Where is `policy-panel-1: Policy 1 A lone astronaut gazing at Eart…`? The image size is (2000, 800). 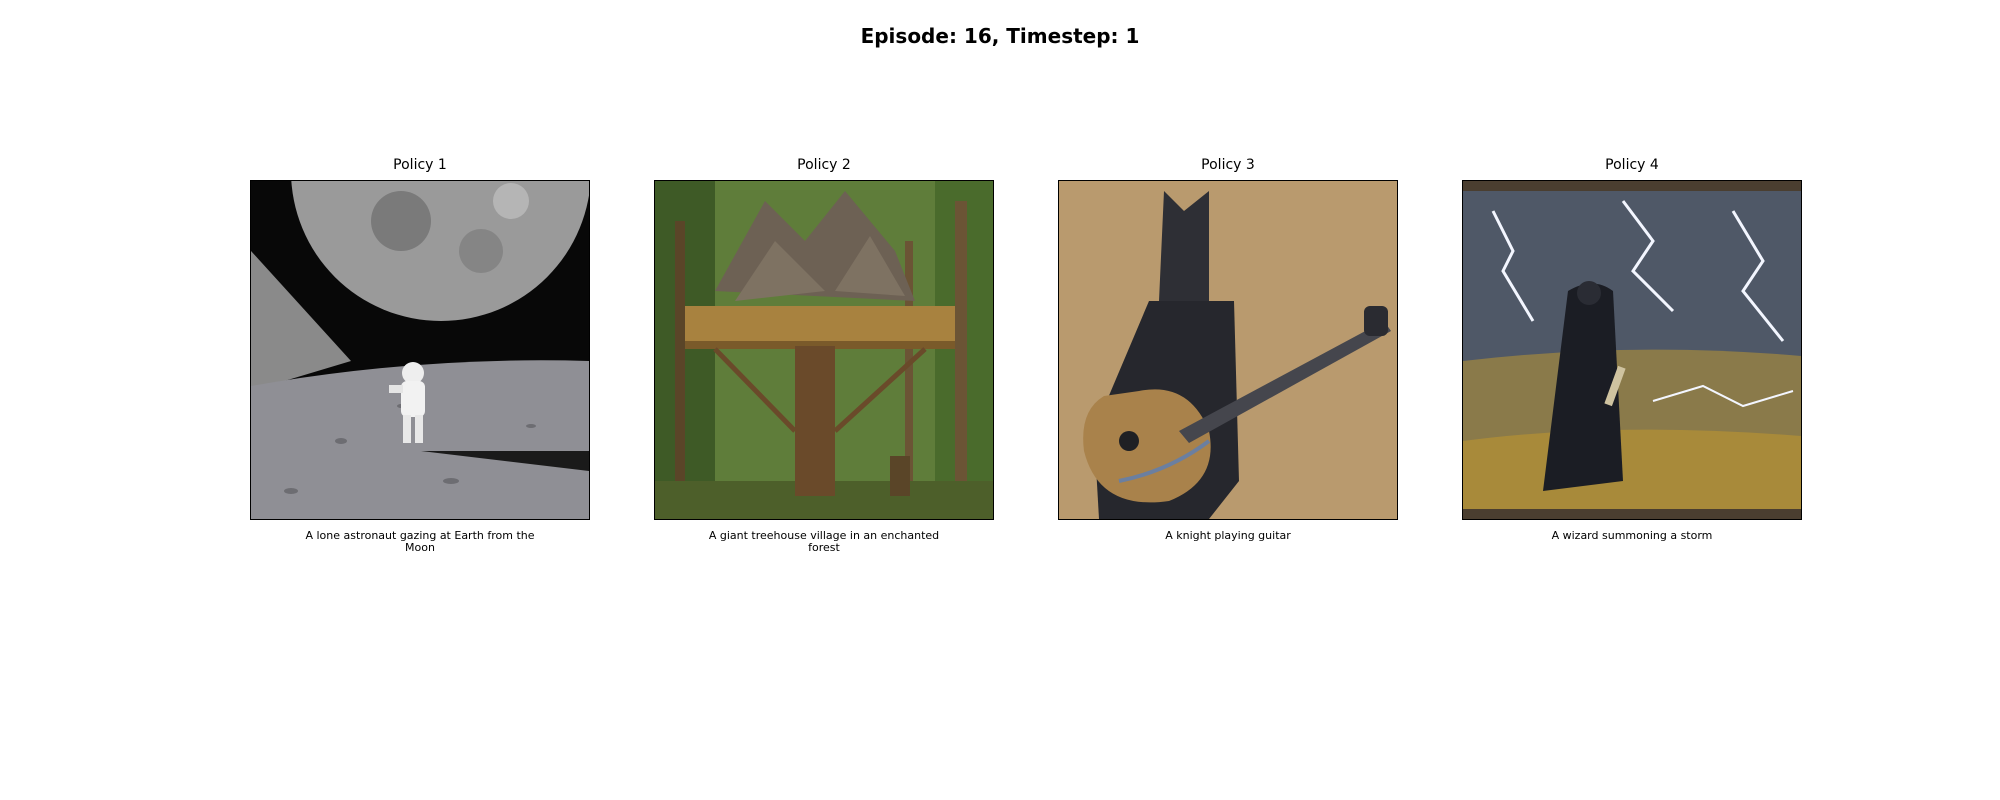
policy-panel-1: Policy 1 A lone astronaut gazing at Eart… is located at coordinates (420, 355).